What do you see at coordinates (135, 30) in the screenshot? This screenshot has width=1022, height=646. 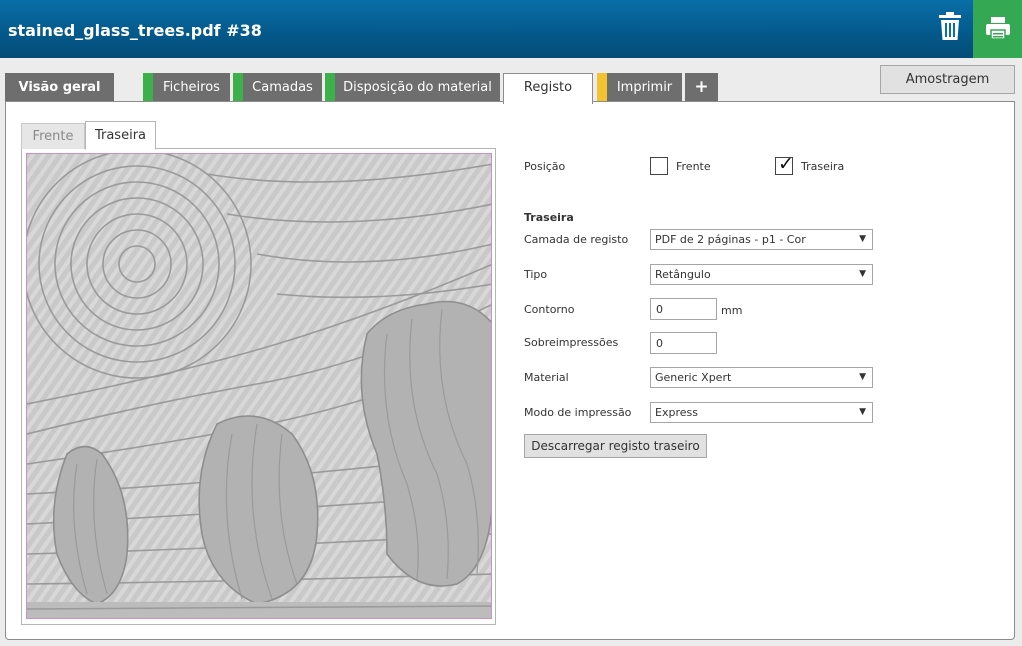 I see `job-title: stained_glass_trees.pdf #38` at bounding box center [135, 30].